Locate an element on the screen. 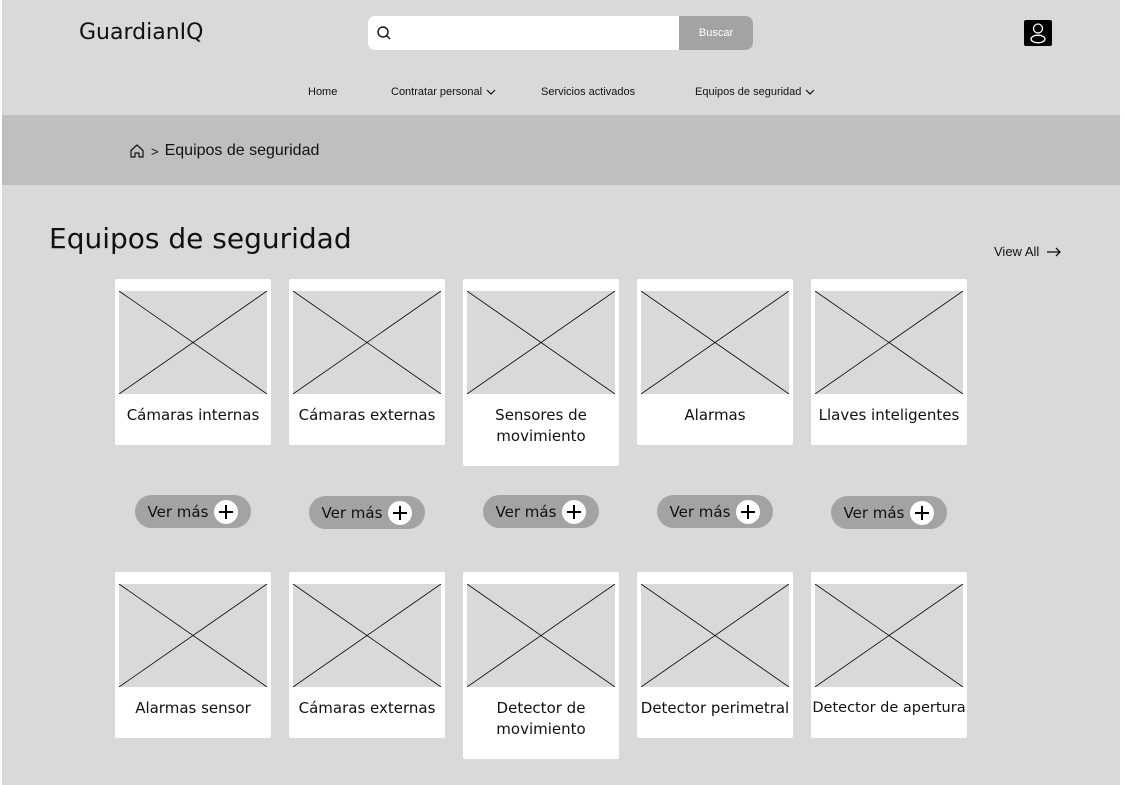 The image size is (1124, 785). card-label: Cámaras internas is located at coordinates (193, 415).